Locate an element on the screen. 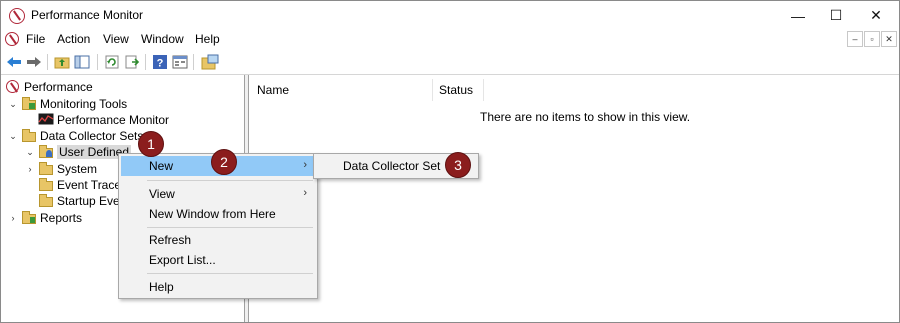 The width and height of the screenshot is (900, 323). menu-item-label: View is located at coordinates (162, 194).